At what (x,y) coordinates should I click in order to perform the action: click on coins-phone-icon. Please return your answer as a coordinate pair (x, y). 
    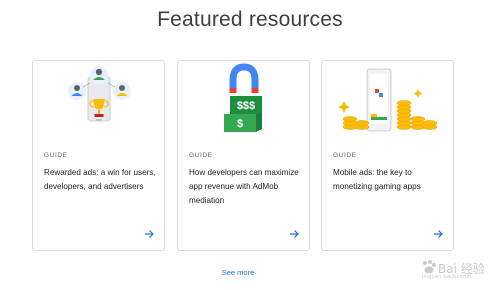
    Looking at the image, I should click on (387, 102).